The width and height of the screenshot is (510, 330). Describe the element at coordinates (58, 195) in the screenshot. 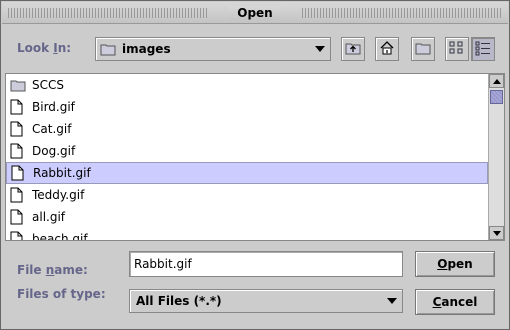

I see `file-list-item-label: Teddy.gif` at that location.